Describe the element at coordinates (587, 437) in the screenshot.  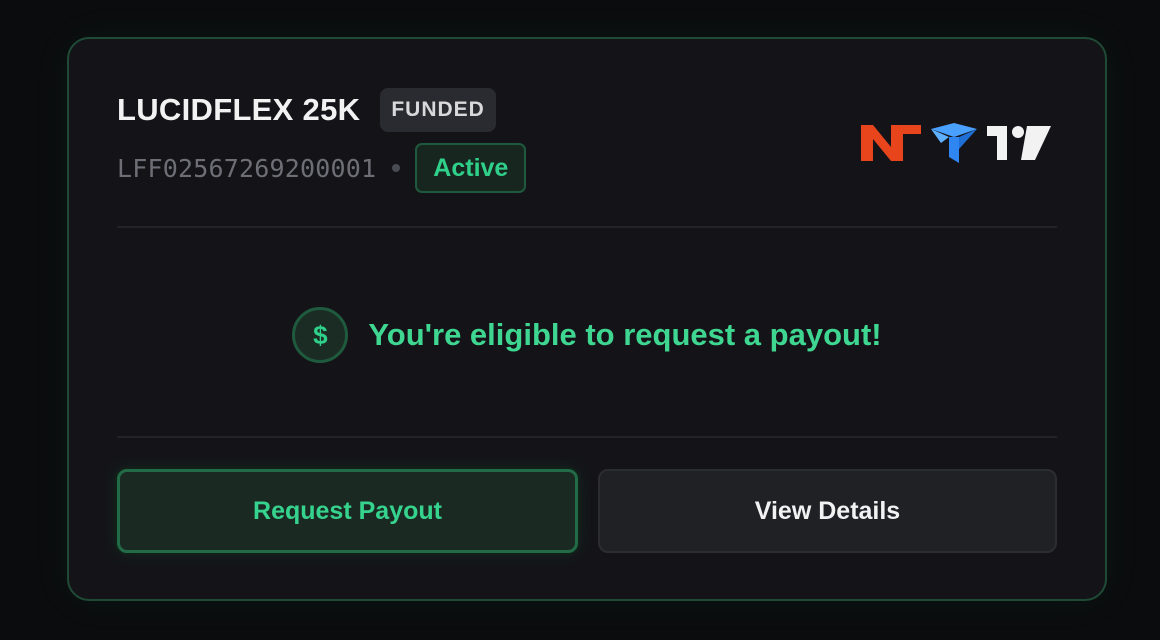
I see `actions-divider` at that location.